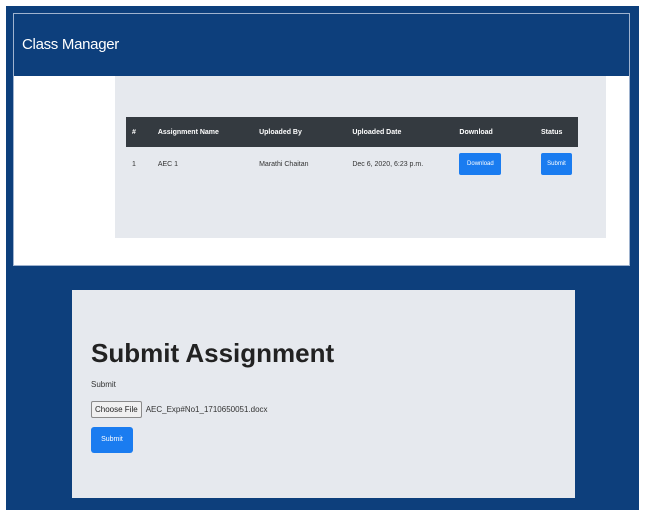 The width and height of the screenshot is (645, 516). I want to click on app-brand: Class Manager, so click(70, 44).